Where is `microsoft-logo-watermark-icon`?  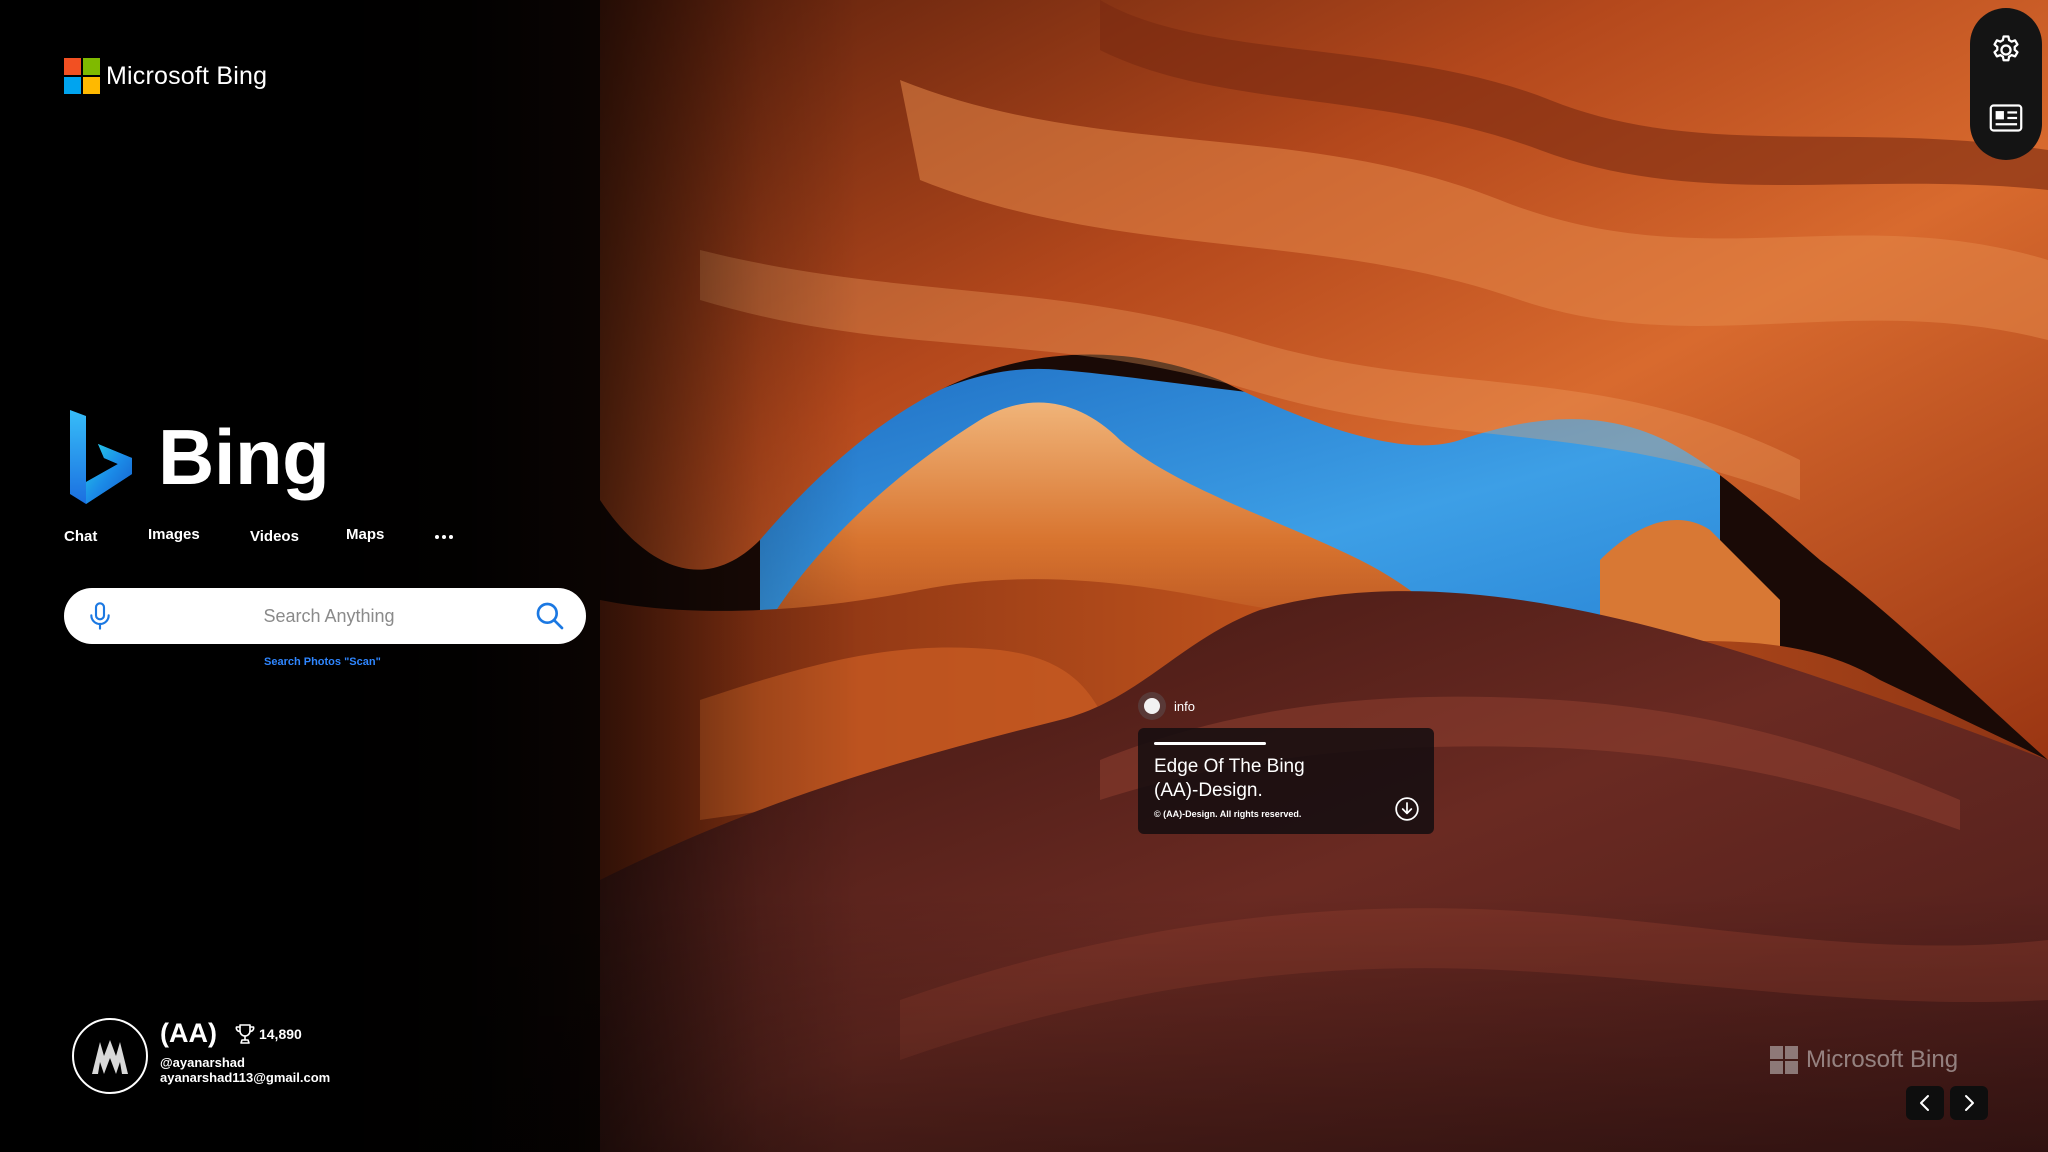 microsoft-logo-watermark-icon is located at coordinates (1784, 1060).